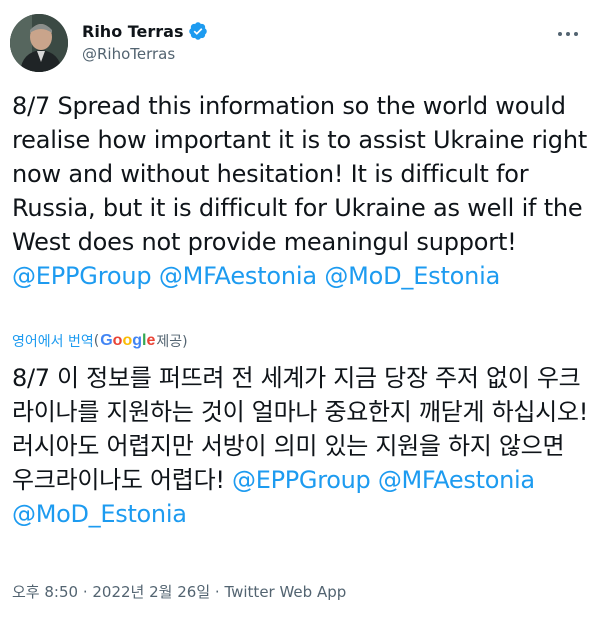  What do you see at coordinates (151, 592) in the screenshot?
I see `tweet-date-link: 2022년 2월 26일` at bounding box center [151, 592].